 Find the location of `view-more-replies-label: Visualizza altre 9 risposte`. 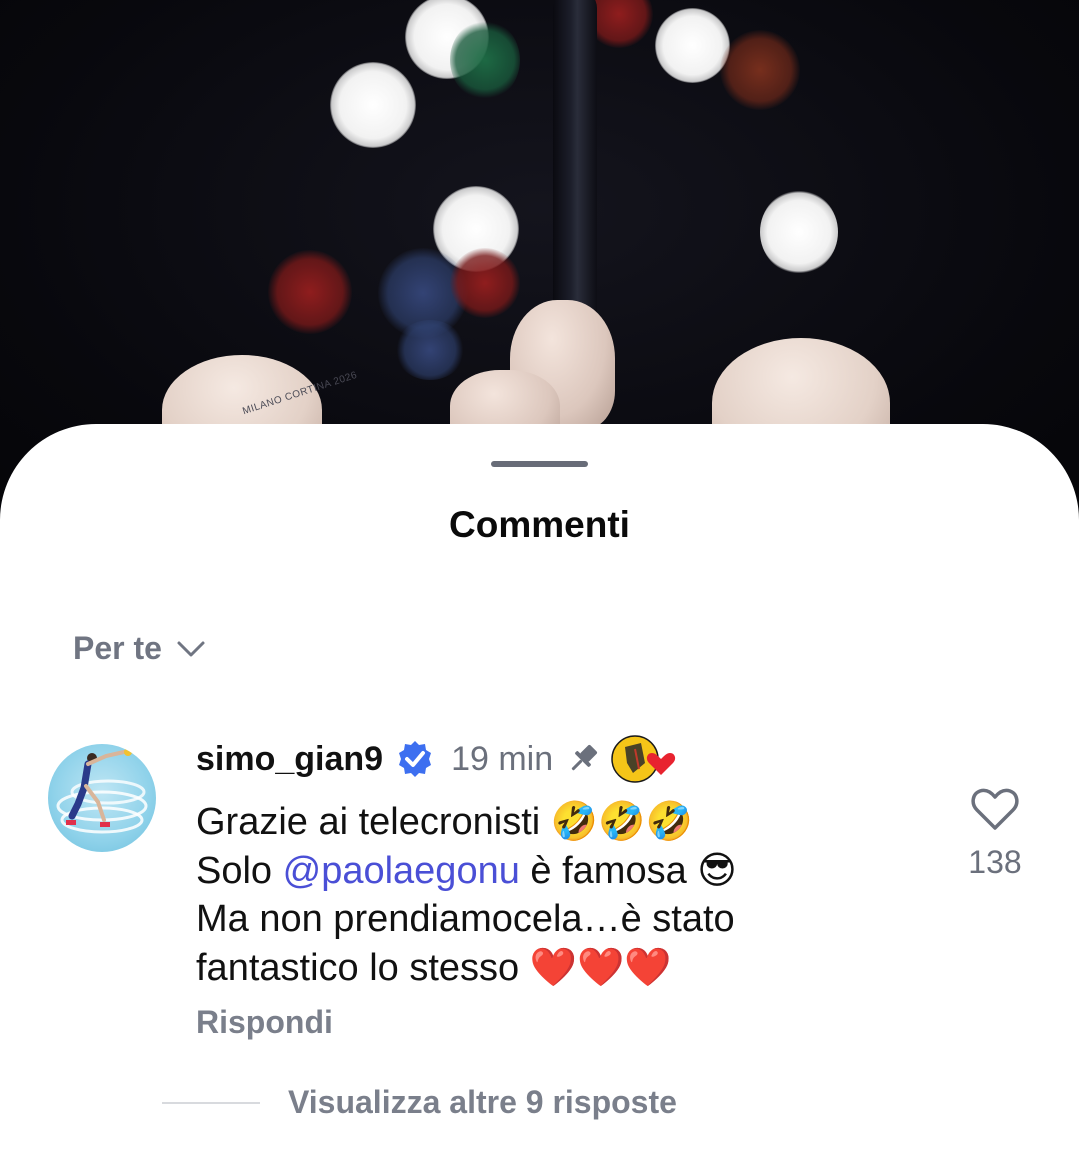

view-more-replies-label: Visualizza altre 9 risposte is located at coordinates (482, 1102).